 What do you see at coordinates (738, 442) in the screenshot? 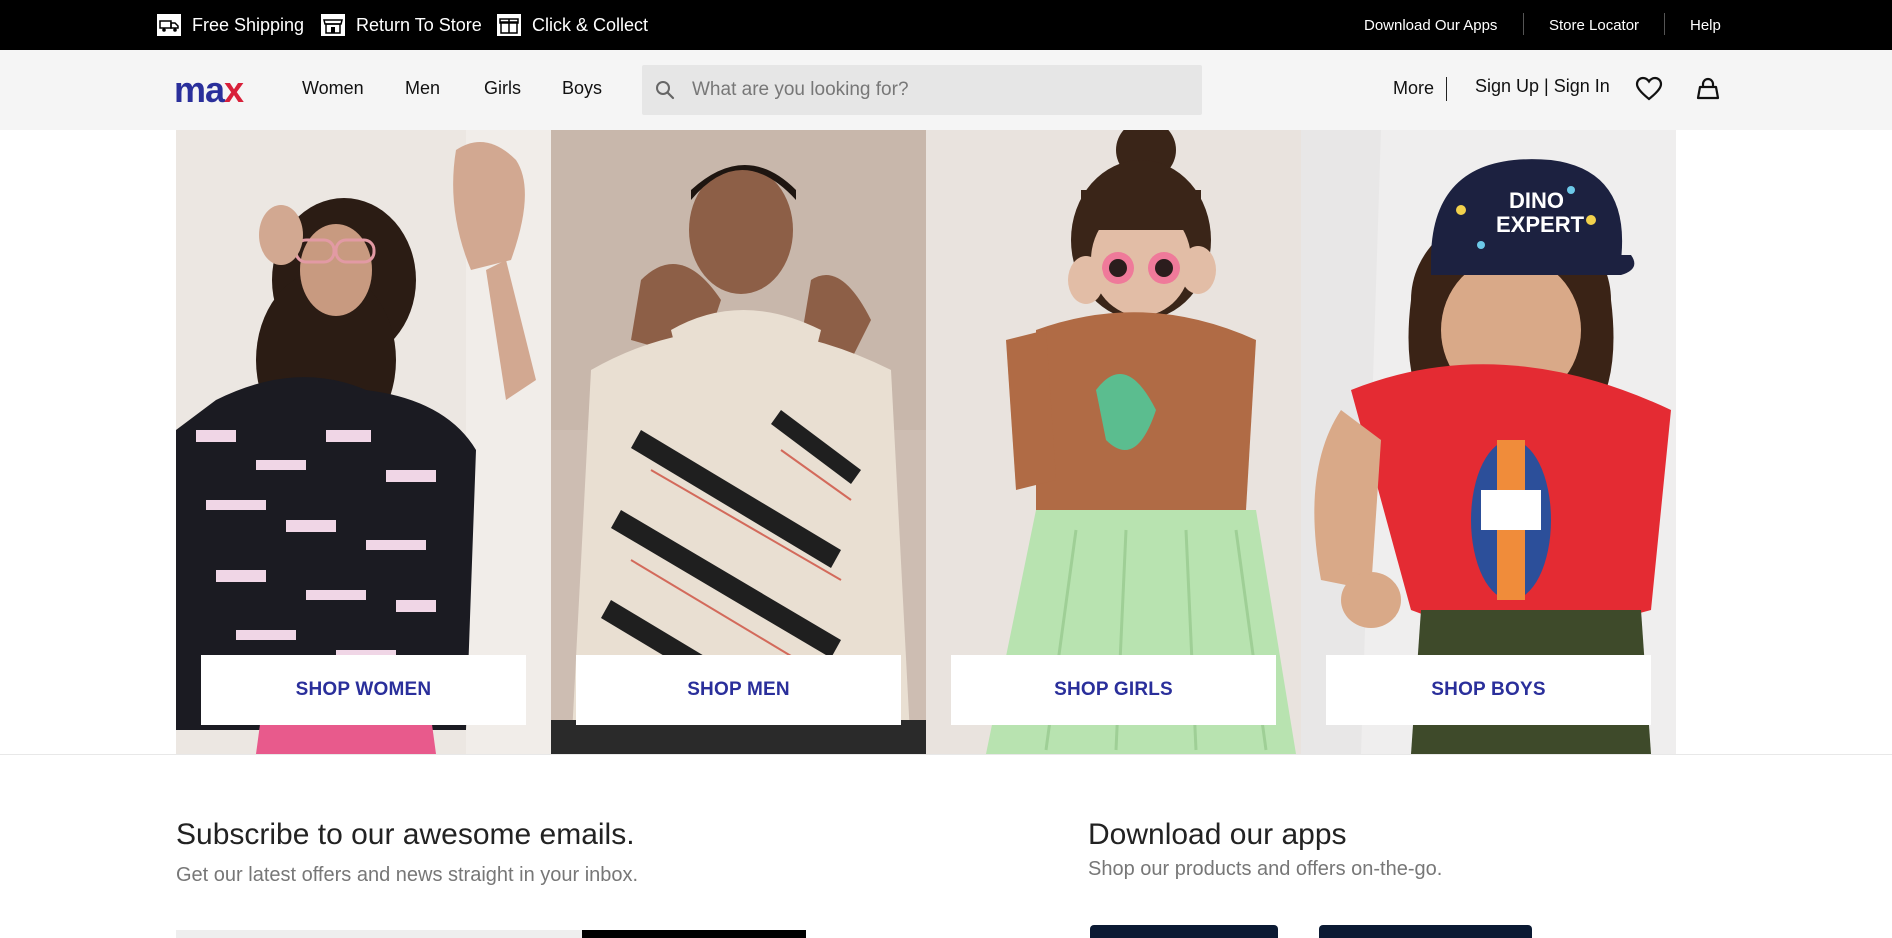
I see `tile-men: SHOP MEN` at bounding box center [738, 442].